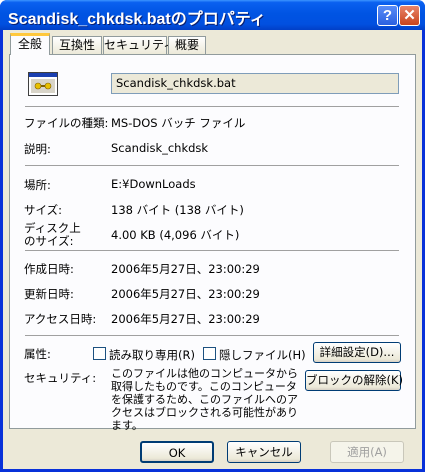 The image size is (425, 472). What do you see at coordinates (60, 319) in the screenshot?
I see `accessed-label: アクセス日時:` at bounding box center [60, 319].